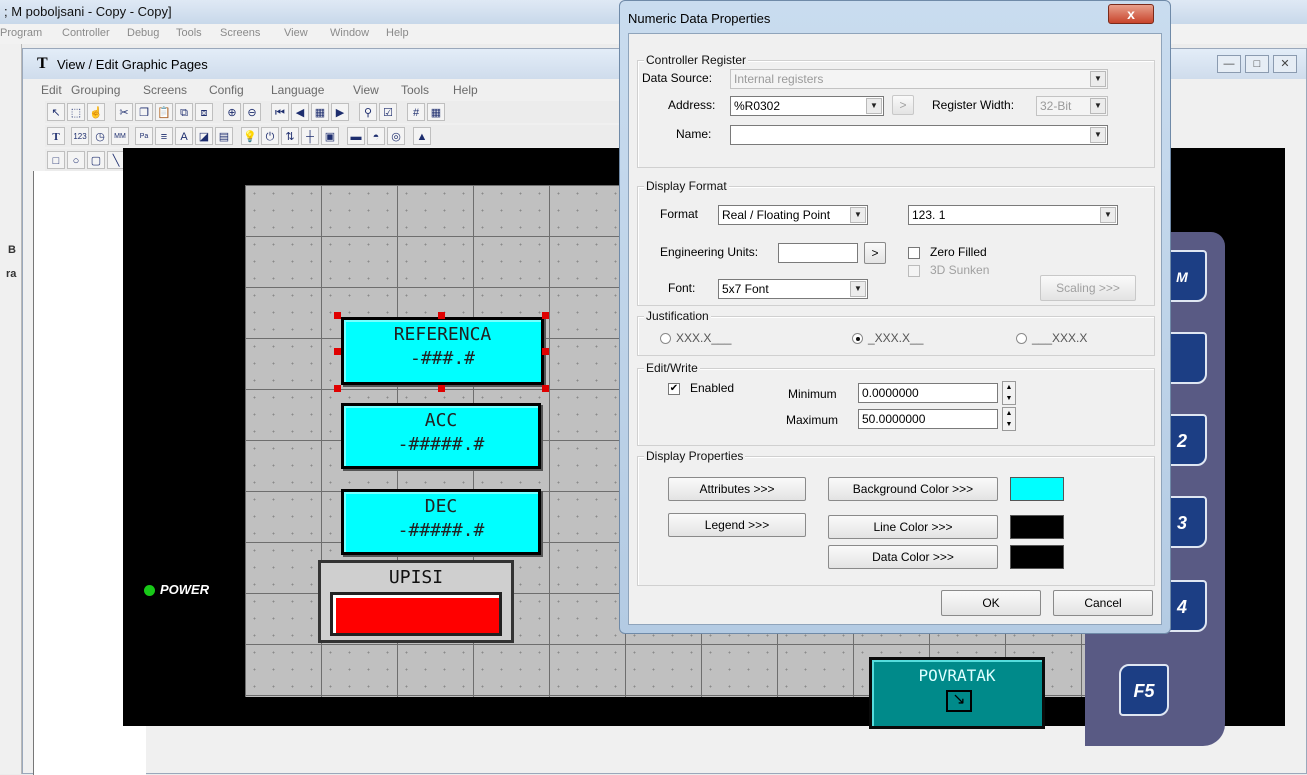 The width and height of the screenshot is (1307, 775). I want to click on copy-icon: ❐, so click(144, 112).